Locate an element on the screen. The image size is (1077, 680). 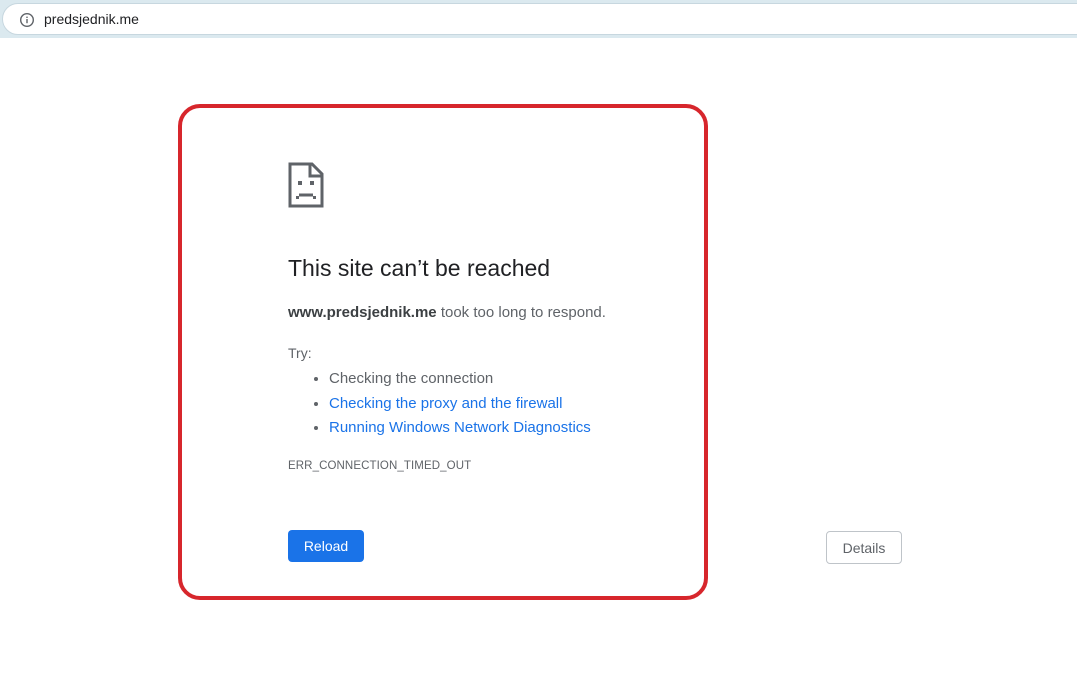
suggestion-item: Checking the connection is located at coordinates (460, 379).